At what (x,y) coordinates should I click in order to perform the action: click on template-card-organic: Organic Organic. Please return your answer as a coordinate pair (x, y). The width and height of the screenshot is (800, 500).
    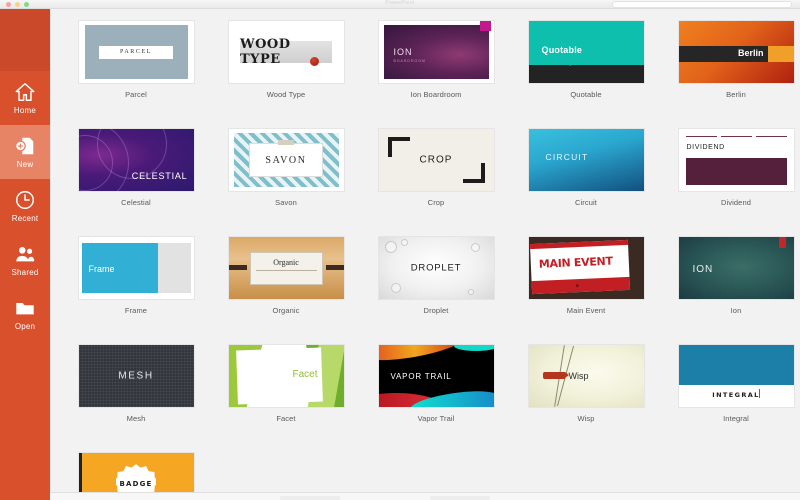
    Looking at the image, I should click on (286, 291).